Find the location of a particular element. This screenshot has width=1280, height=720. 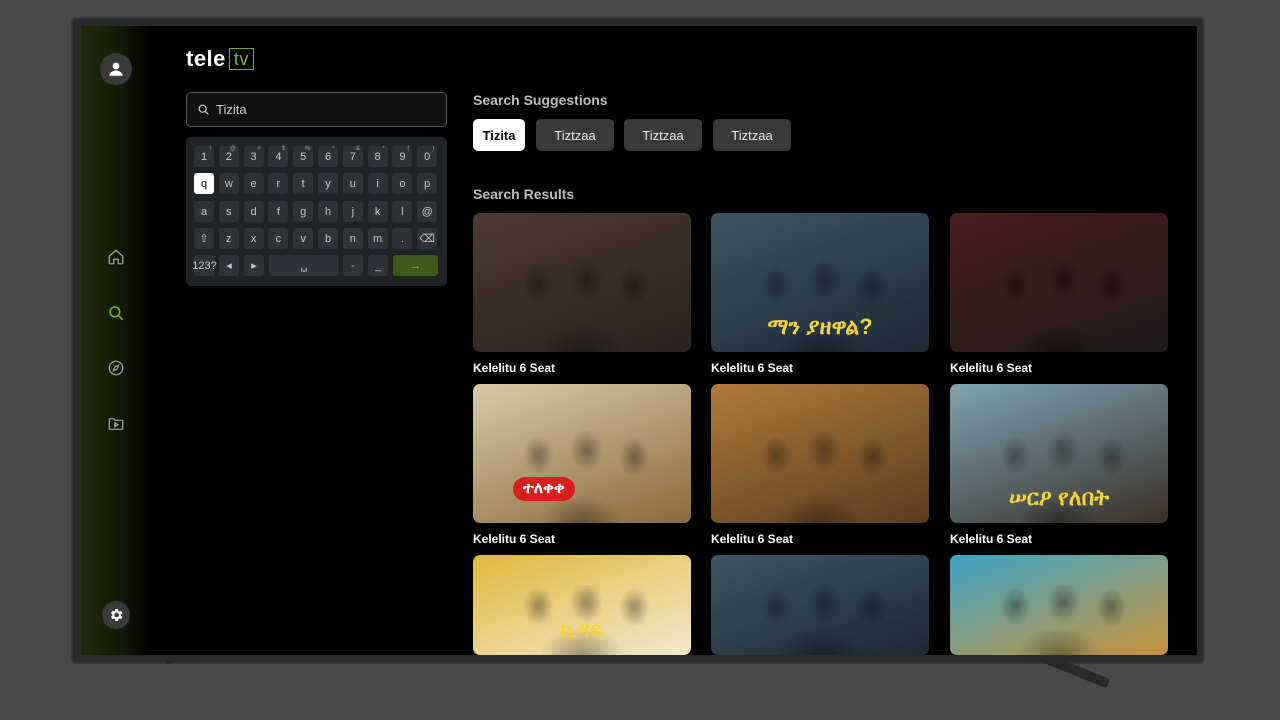

user-icon is located at coordinates (116, 69).